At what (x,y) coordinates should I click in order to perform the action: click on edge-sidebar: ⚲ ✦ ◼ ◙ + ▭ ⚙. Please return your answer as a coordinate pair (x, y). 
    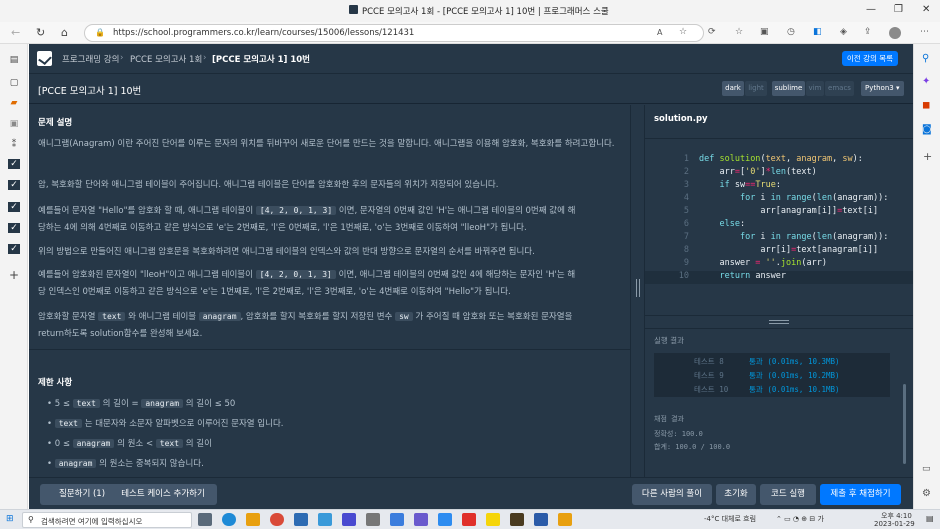
    Looking at the image, I should click on (926, 276).